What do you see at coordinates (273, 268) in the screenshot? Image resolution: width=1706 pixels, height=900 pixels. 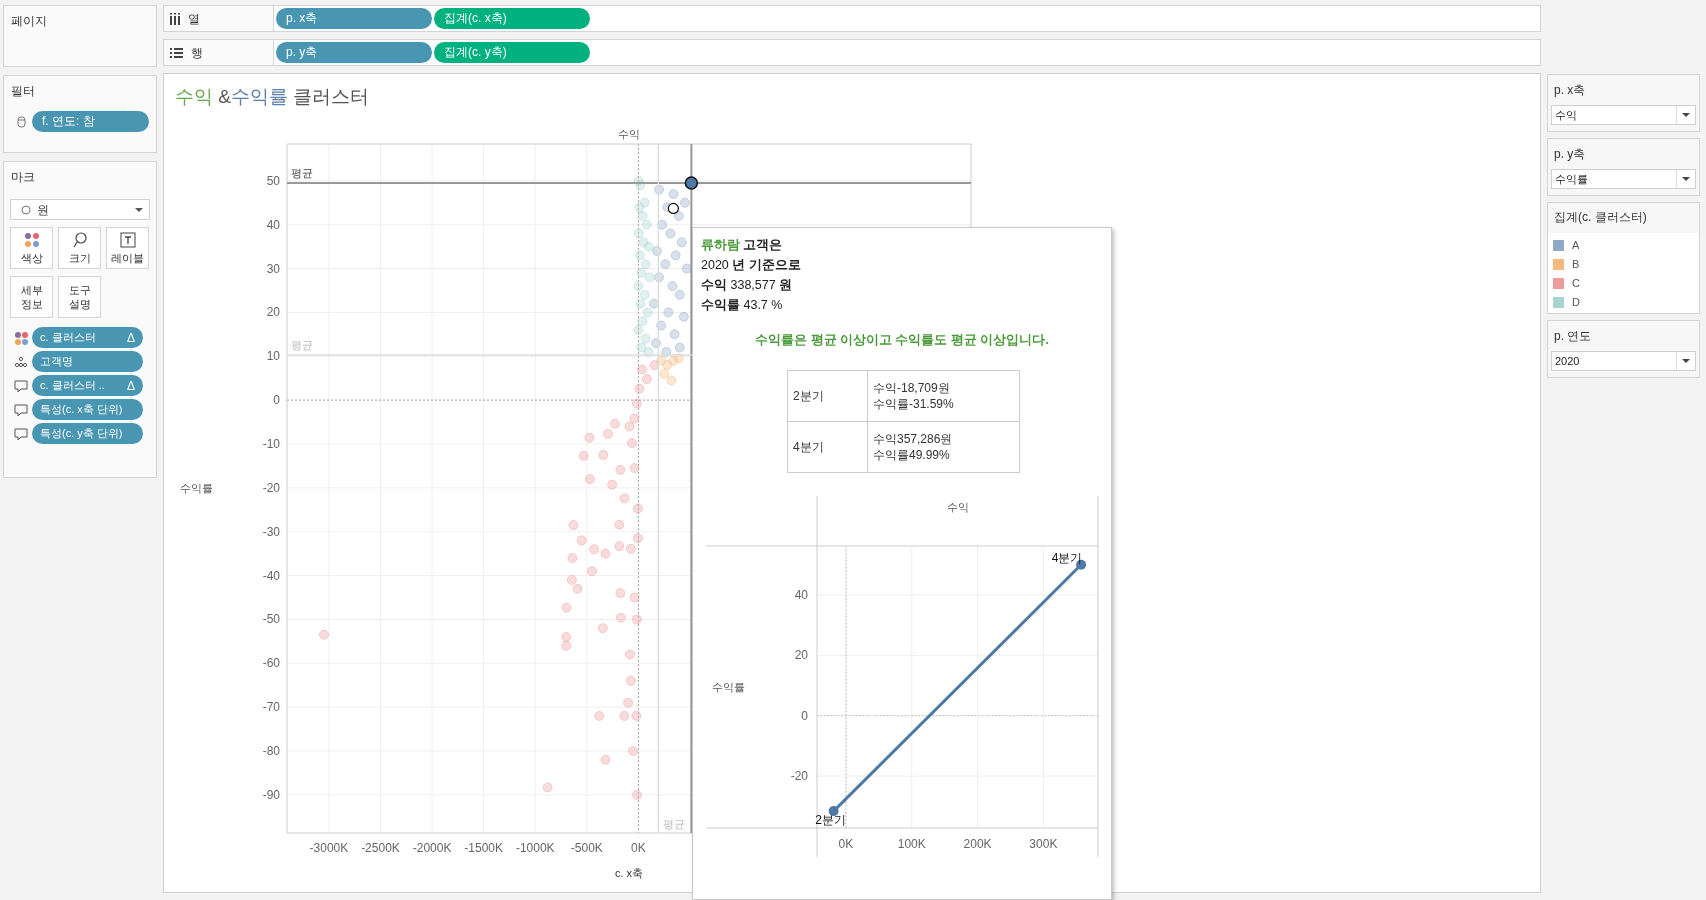 I see `axis-tick-label: 30` at bounding box center [273, 268].